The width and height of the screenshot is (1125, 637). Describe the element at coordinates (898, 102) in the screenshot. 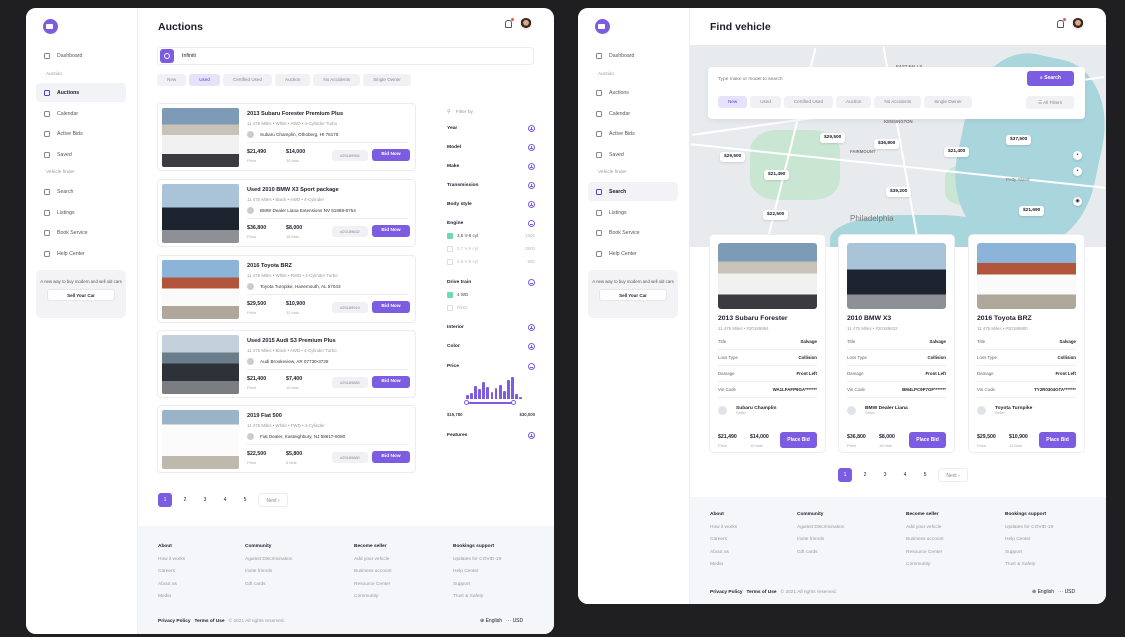

I see `tab-no-accidents: No Accidents` at that location.